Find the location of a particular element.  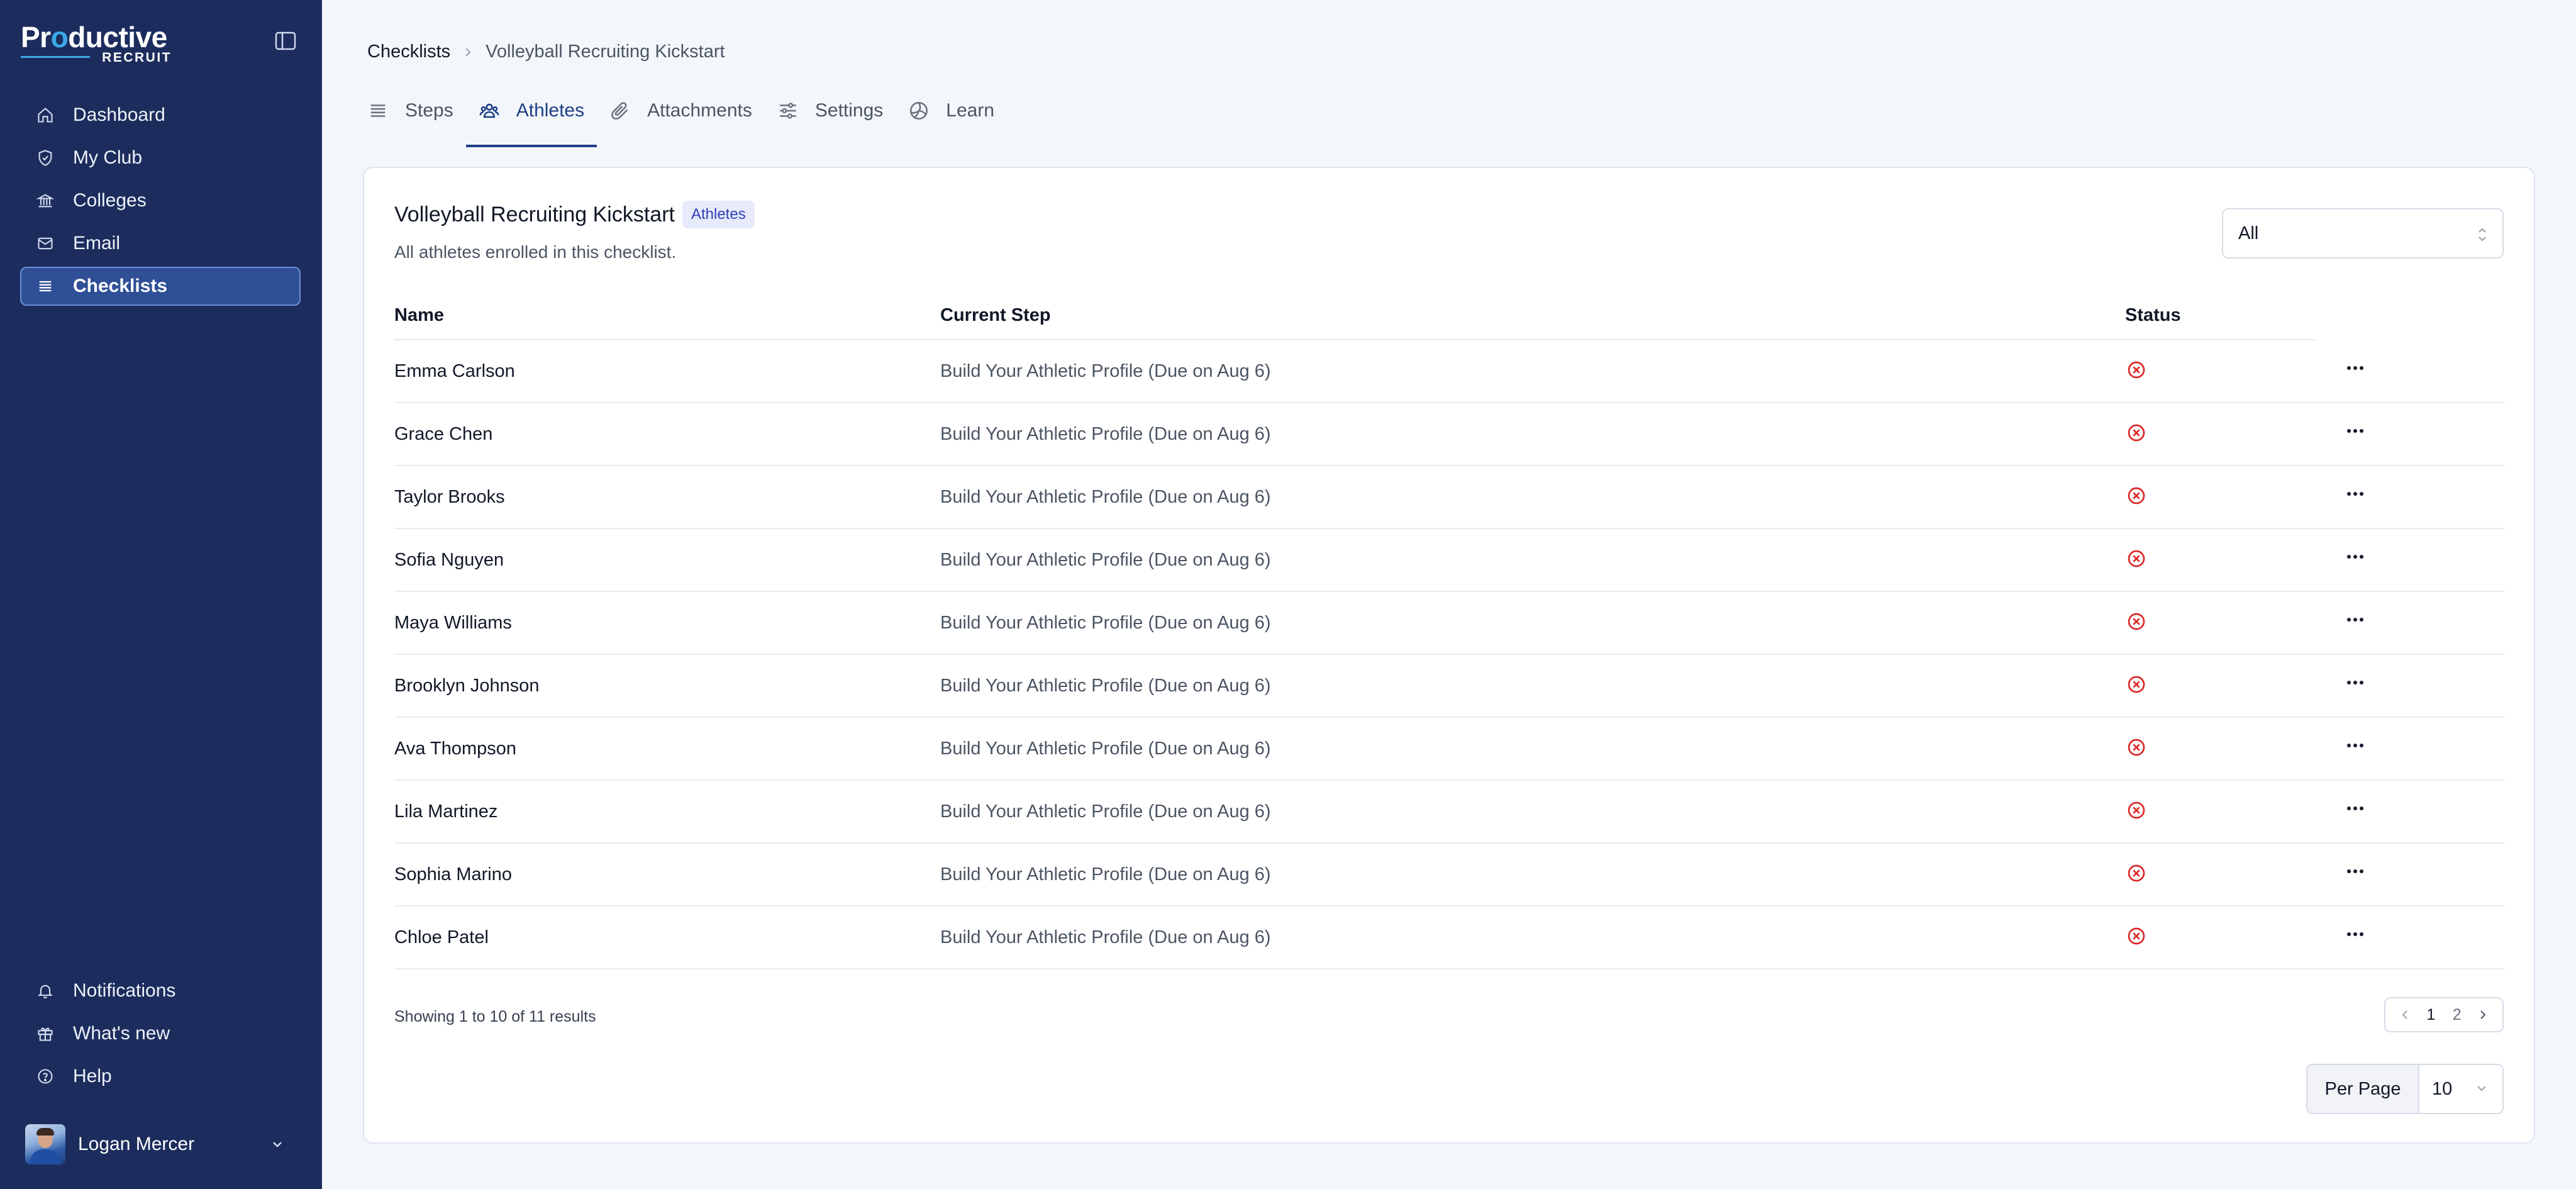

tab-attachments: Attachments is located at coordinates (681, 117).